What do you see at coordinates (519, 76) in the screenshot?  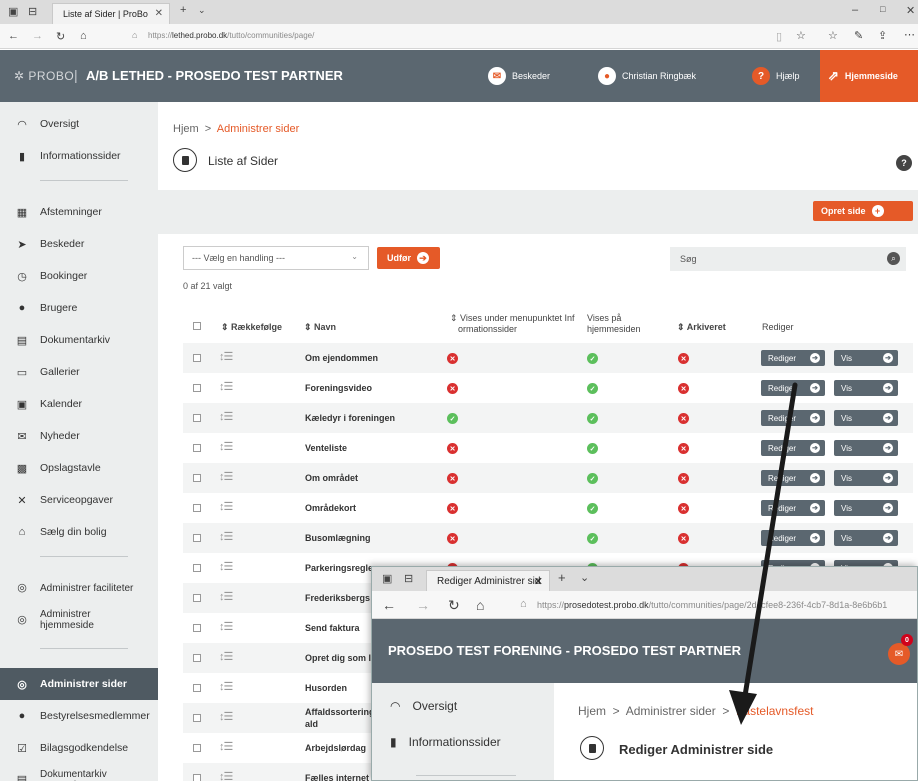 I see `messages-button: ✉ Beskeder` at bounding box center [519, 76].